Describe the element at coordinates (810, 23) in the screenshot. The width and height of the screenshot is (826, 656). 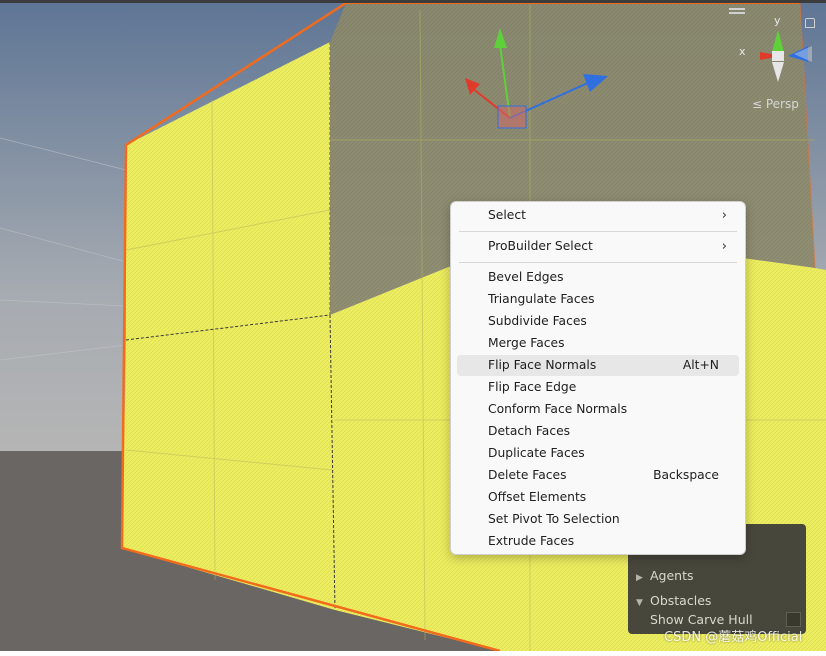
I see `lock-icon` at that location.